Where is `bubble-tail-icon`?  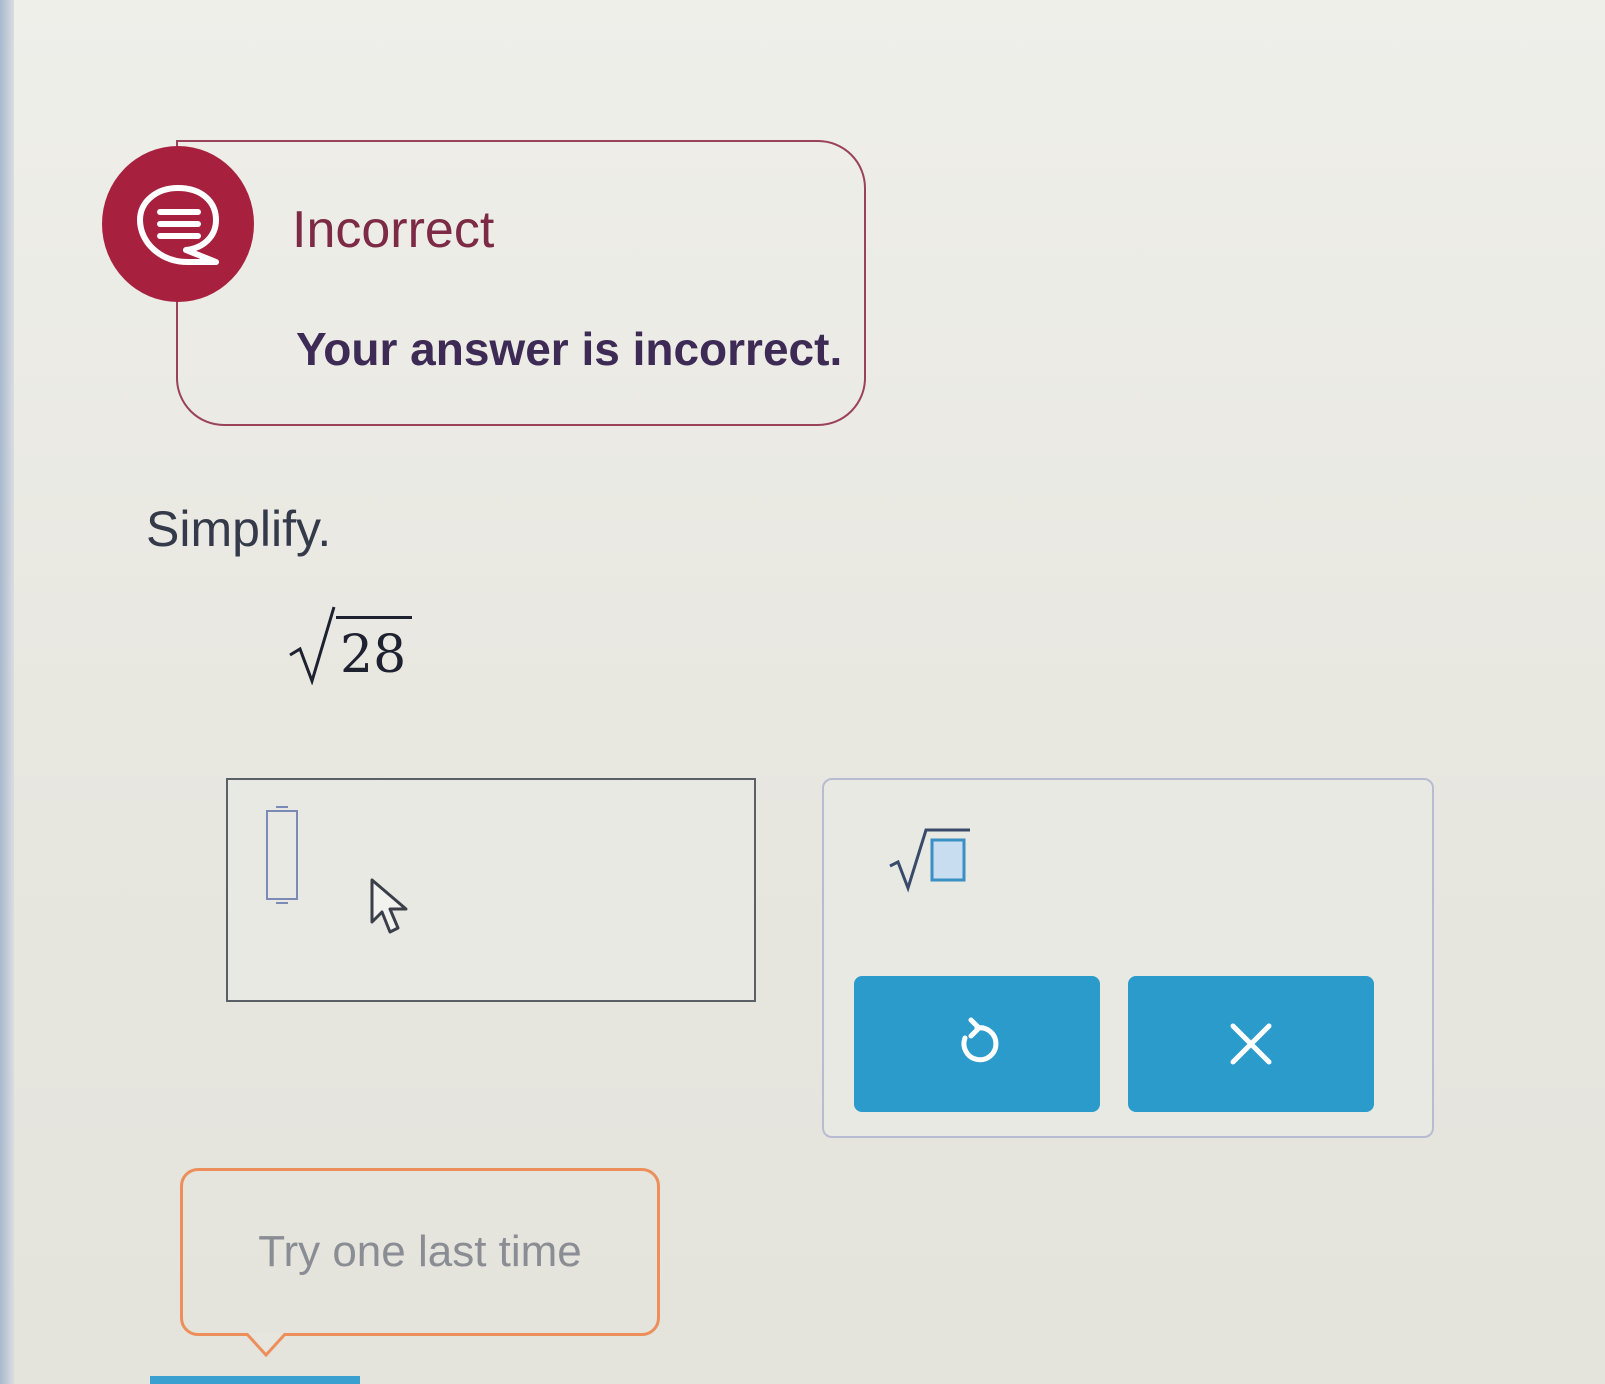
bubble-tail-icon is located at coordinates (266, 1345).